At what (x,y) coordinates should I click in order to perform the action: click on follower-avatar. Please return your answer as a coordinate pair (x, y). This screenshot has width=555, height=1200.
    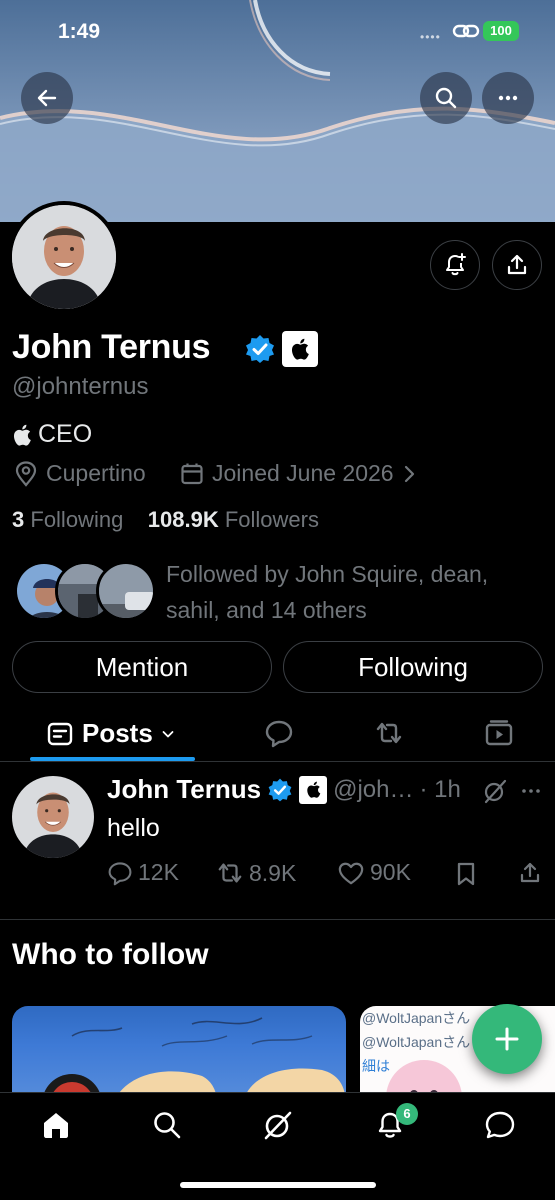
    Looking at the image, I should click on (126, 591).